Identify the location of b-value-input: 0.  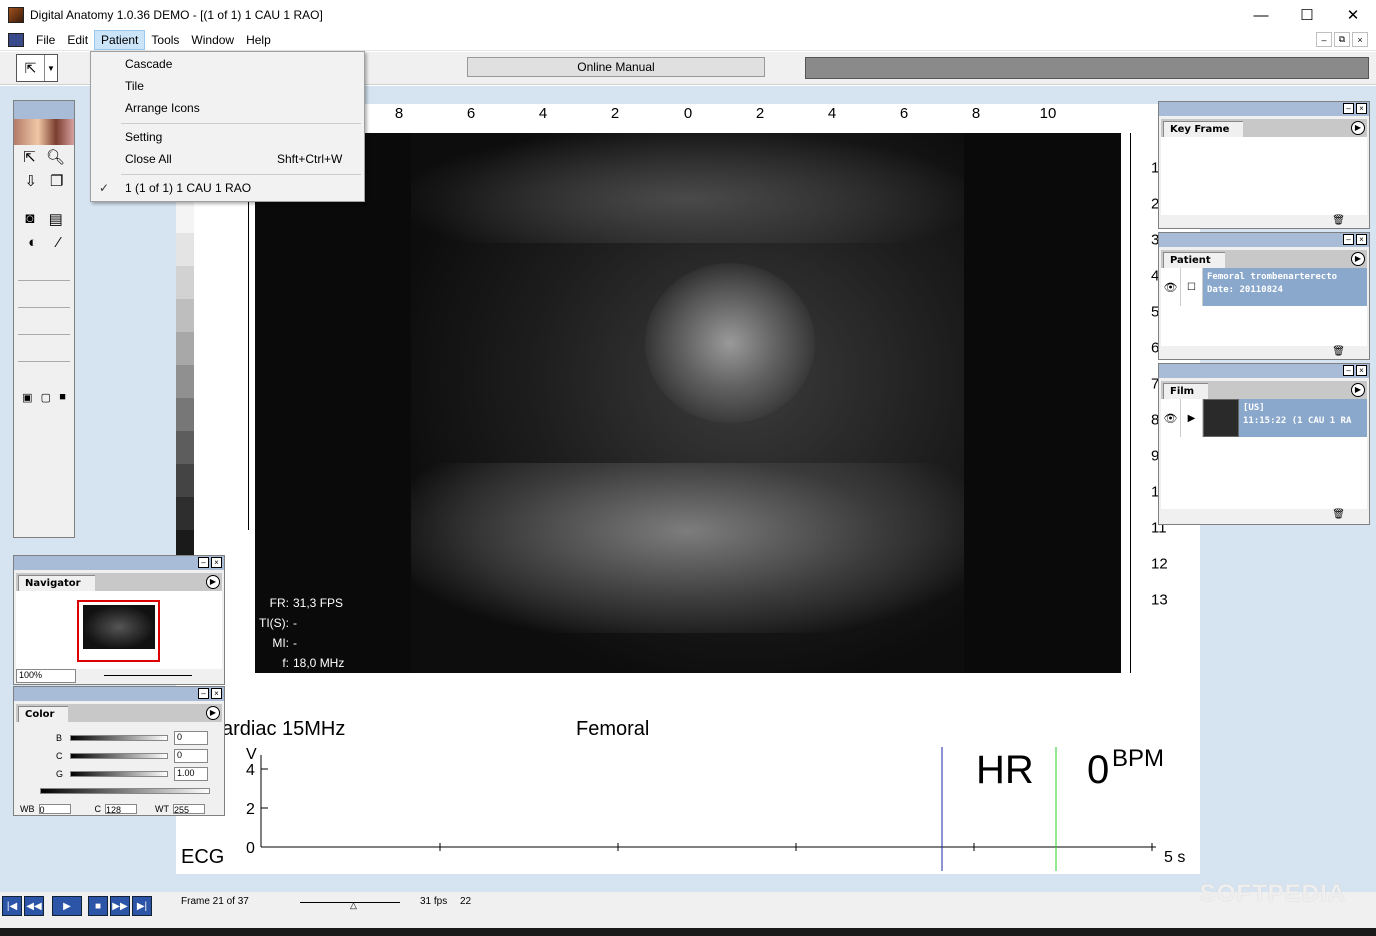
(191, 738).